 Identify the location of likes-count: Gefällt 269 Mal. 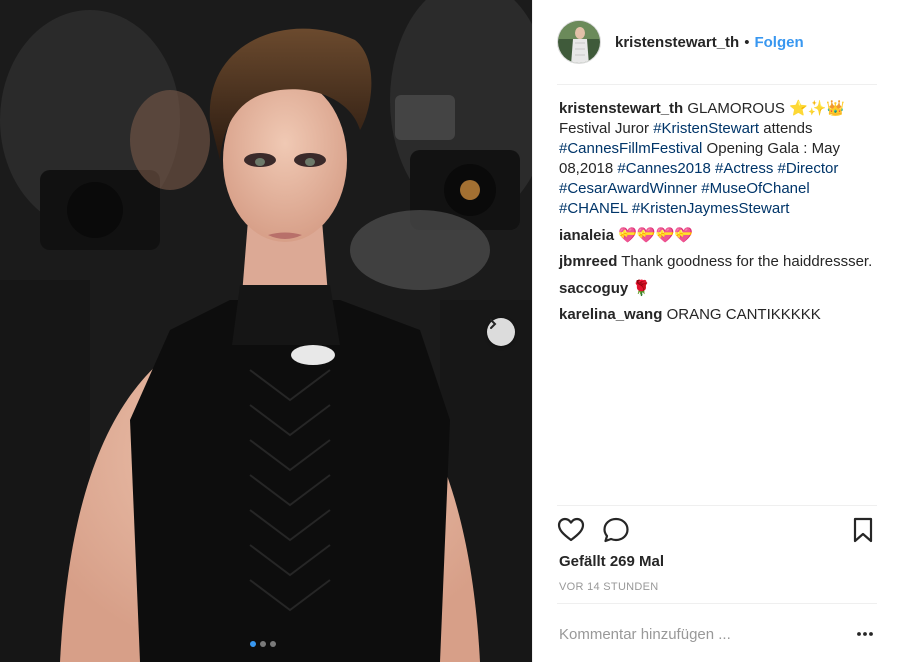
(611, 561).